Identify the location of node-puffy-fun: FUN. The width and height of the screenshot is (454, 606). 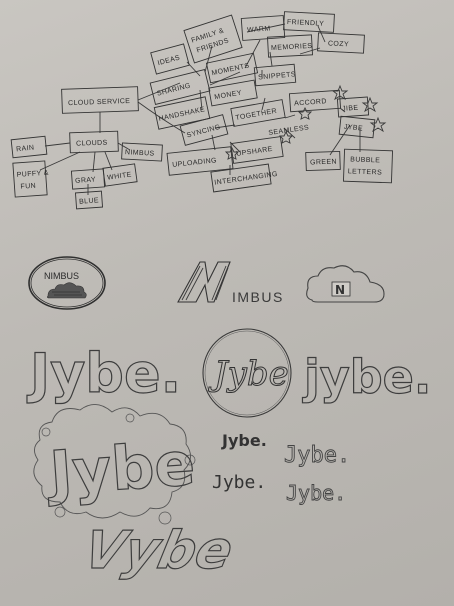
(28, 187).